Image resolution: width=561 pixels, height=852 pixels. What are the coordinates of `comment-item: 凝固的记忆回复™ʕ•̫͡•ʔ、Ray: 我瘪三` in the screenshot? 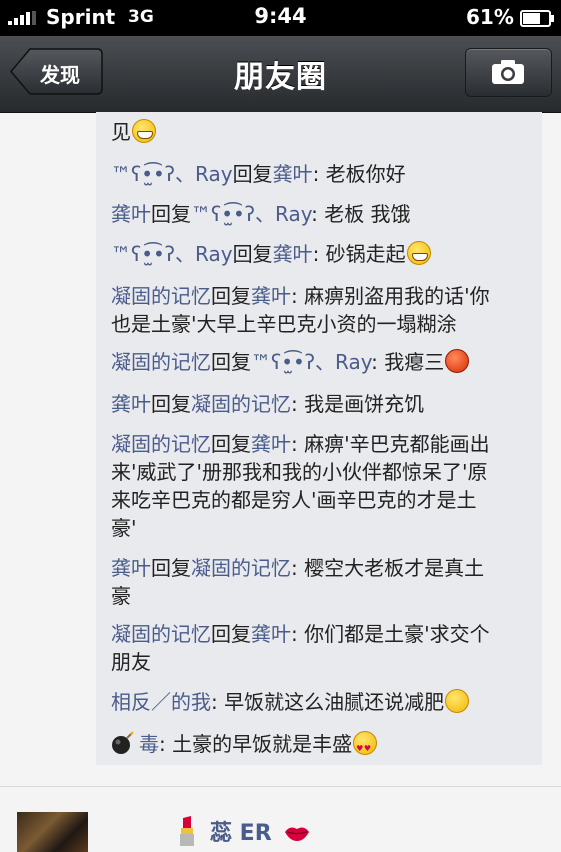 It's located at (325, 362).